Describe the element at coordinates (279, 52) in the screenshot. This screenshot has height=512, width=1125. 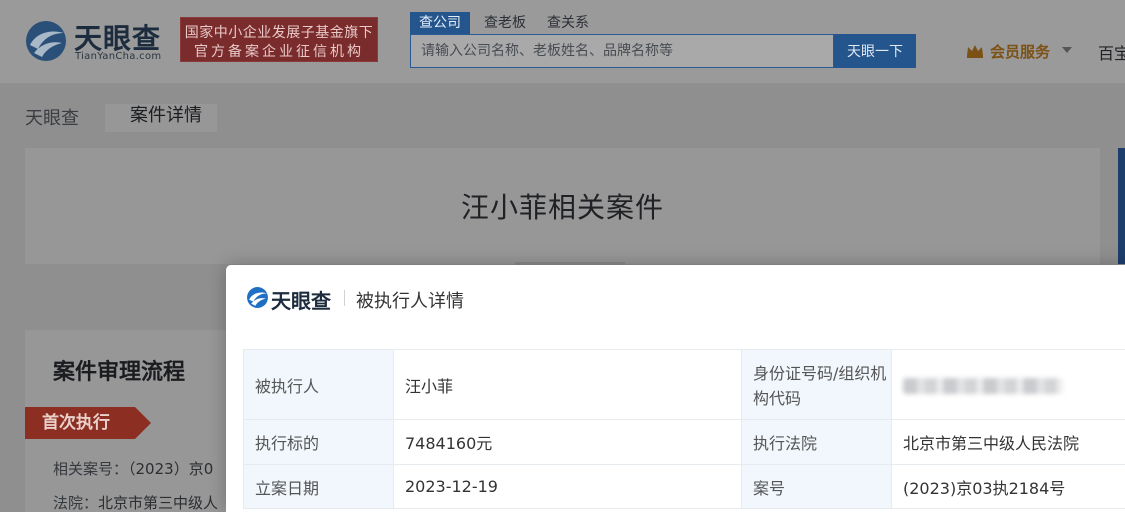
I see `badge-line-2: 官方备案企业征信机构` at that location.